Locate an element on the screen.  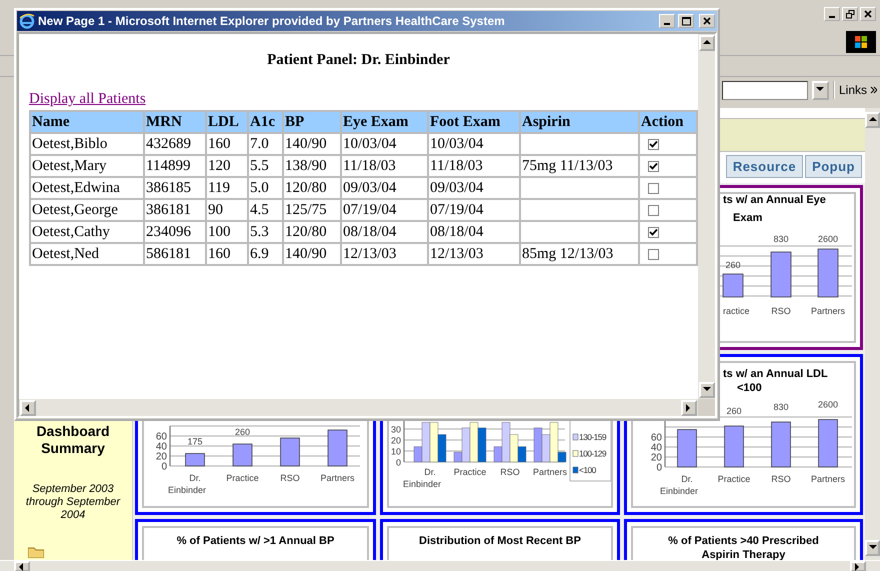
dropdown-button is located at coordinates (820, 90).